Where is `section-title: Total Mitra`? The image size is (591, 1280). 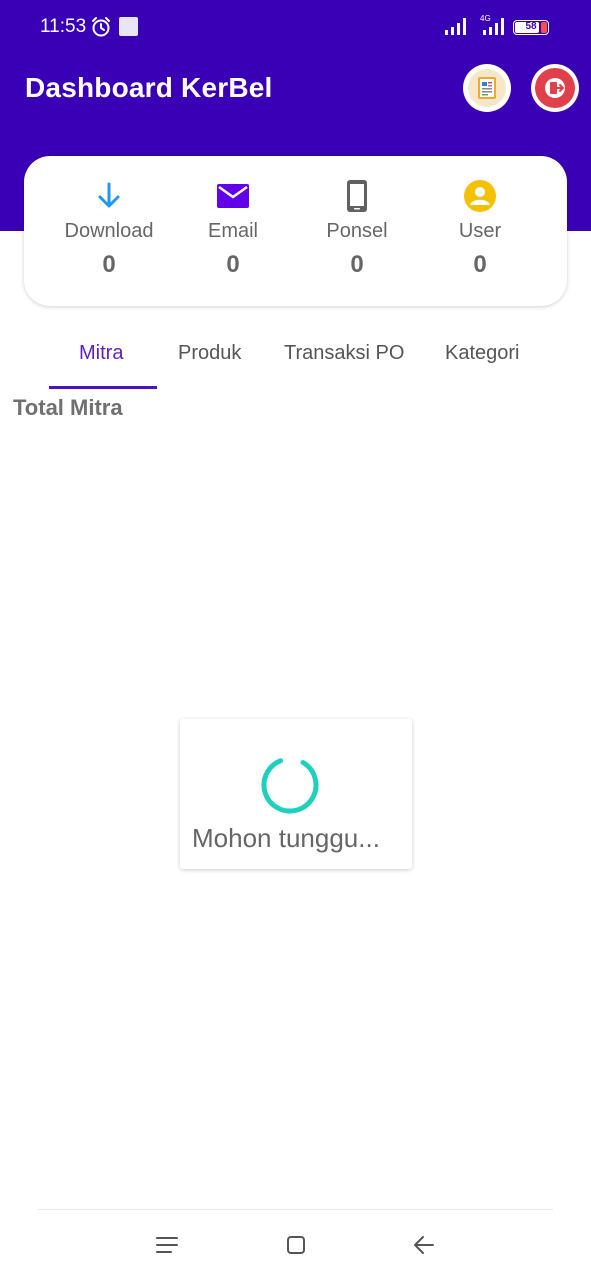 section-title: Total Mitra is located at coordinates (68, 407).